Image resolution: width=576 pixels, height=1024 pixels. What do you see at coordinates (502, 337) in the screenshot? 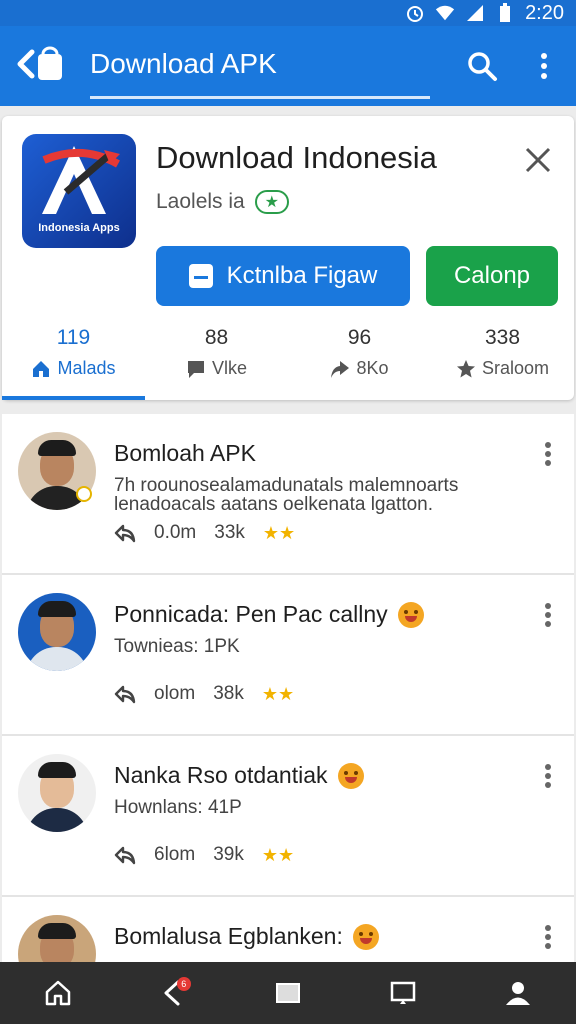
I see `stat-value: 338` at bounding box center [502, 337].